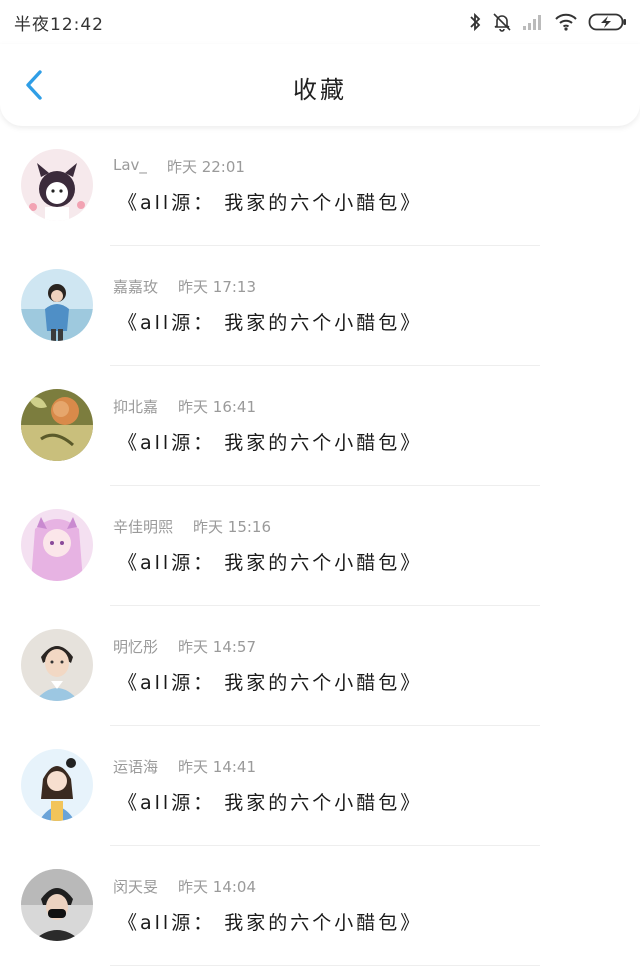 The image size is (640, 976). I want to click on item-username: 抑北嘉, so click(136, 407).